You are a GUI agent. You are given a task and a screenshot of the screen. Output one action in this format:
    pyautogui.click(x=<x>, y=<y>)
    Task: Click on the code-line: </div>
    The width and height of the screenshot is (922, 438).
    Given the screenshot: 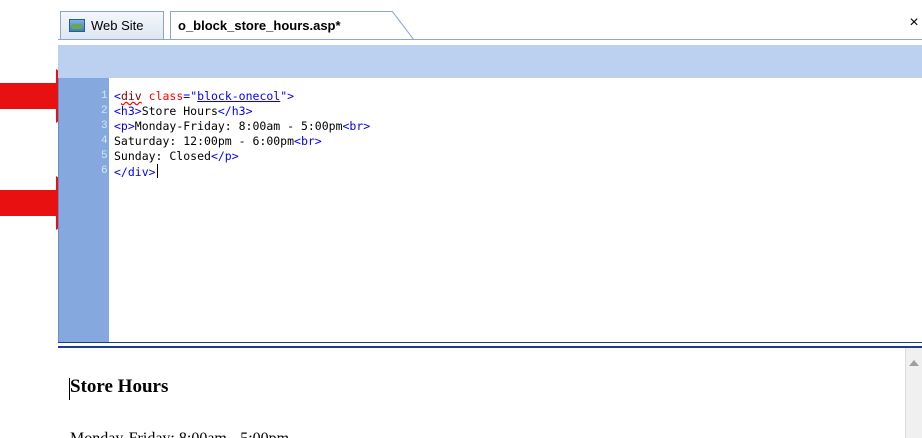 What is the action you would take?
    pyautogui.click(x=136, y=172)
    